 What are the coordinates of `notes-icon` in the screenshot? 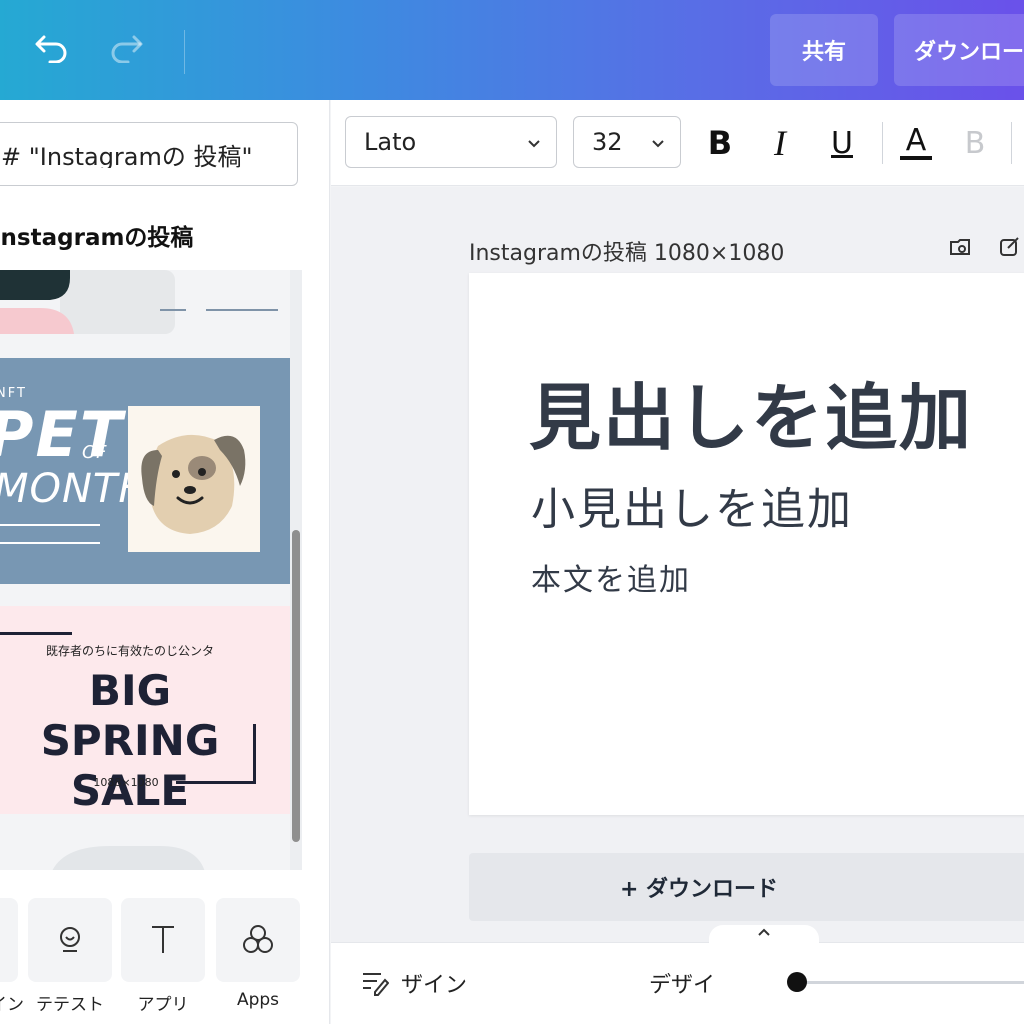 It's located at (376, 984).